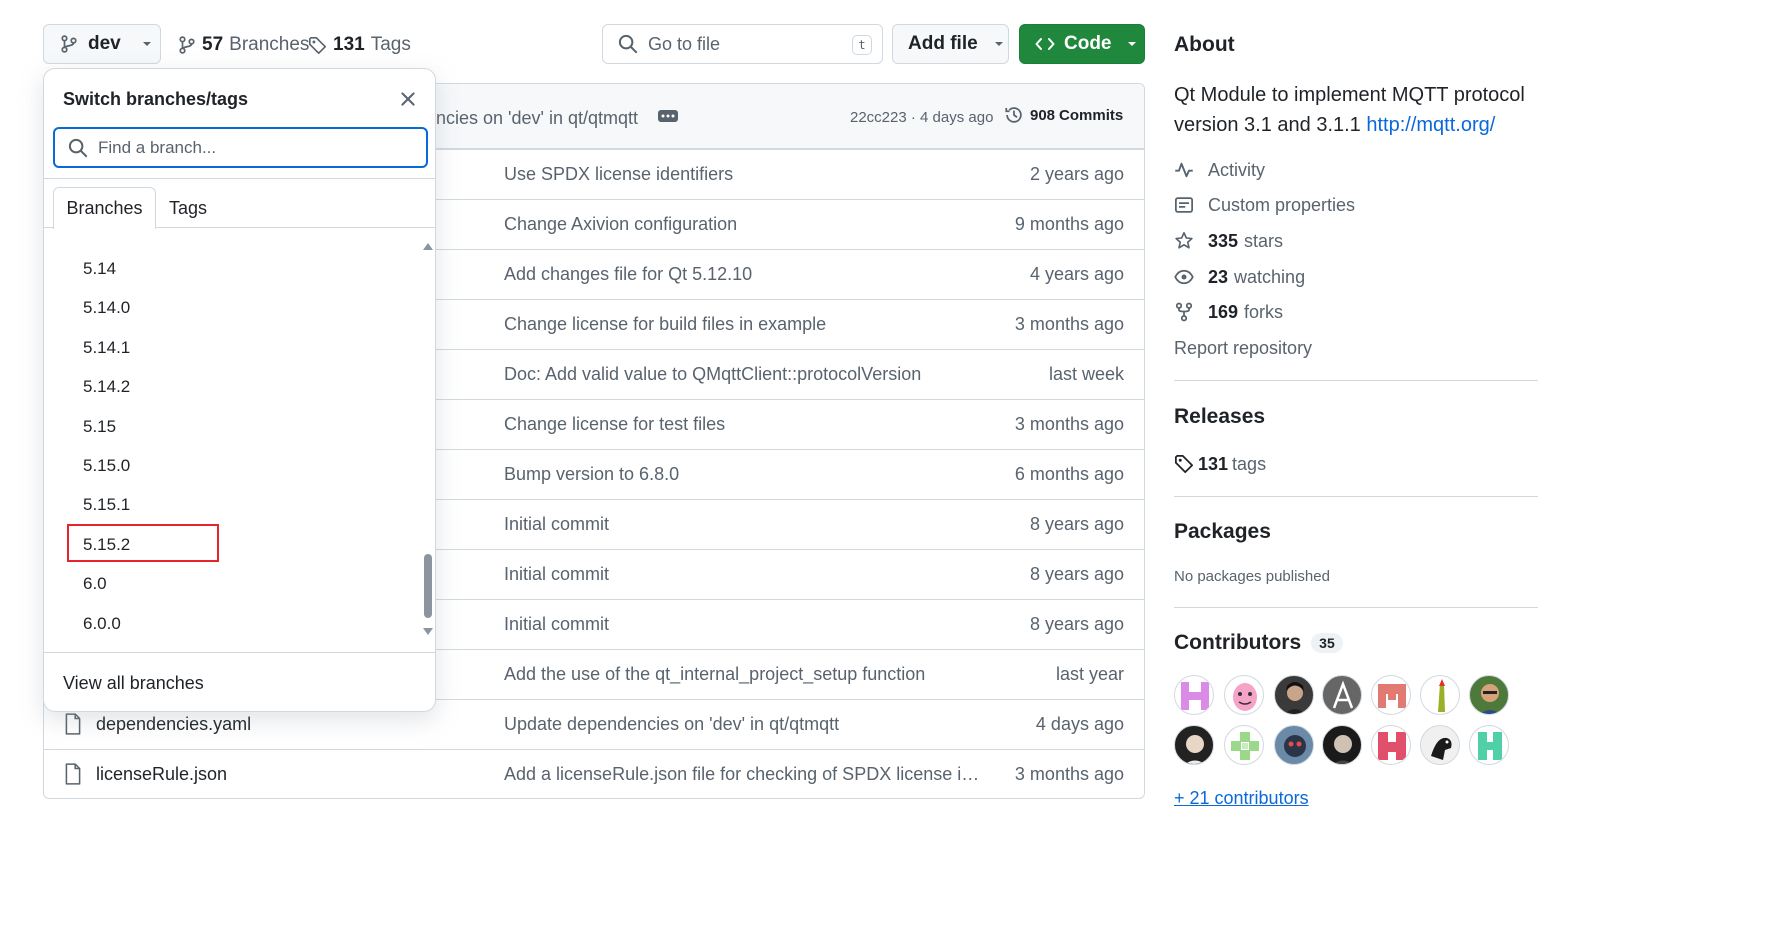  What do you see at coordinates (161, 774) in the screenshot?
I see `file-name-link: licenseRule.json` at bounding box center [161, 774].